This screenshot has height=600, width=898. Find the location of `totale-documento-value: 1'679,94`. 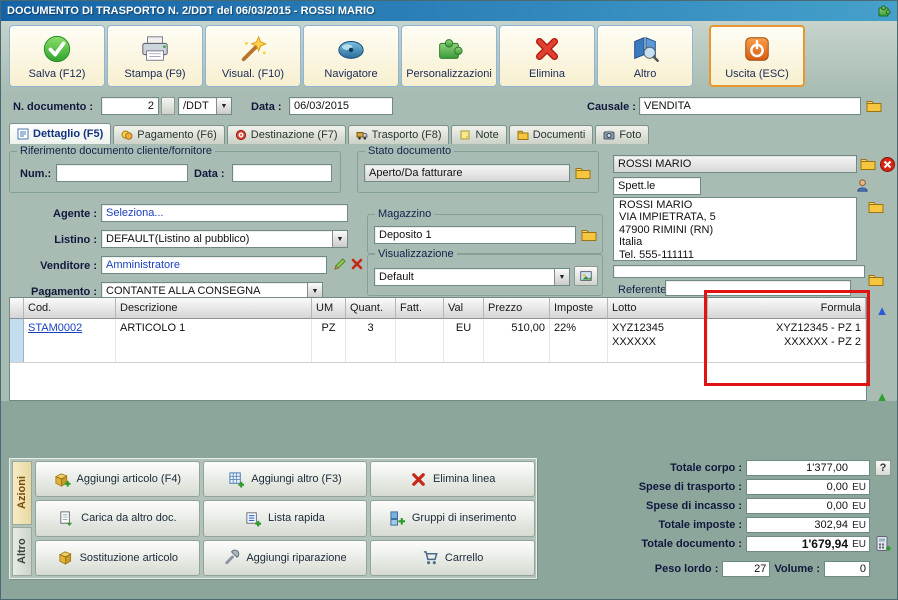

totale-documento-value: 1'679,94 is located at coordinates (824, 544).